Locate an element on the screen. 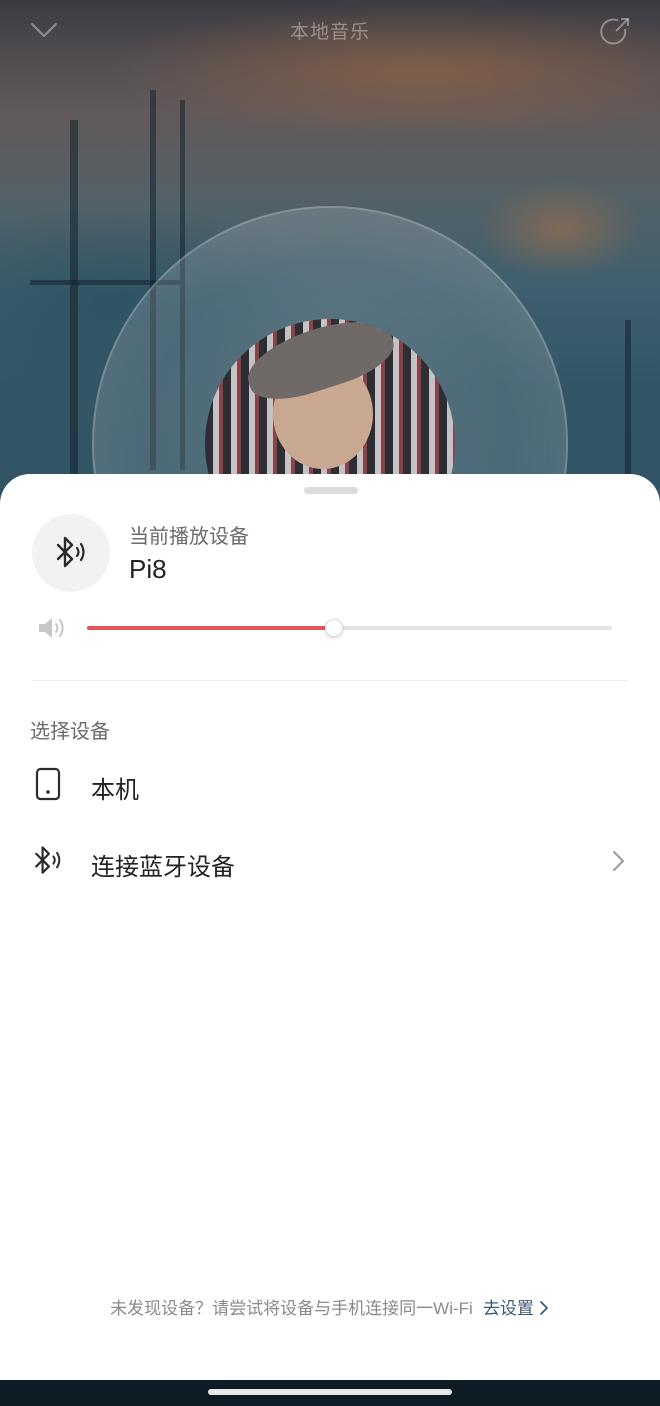 Image resolution: width=660 pixels, height=1406 pixels. current-device-name: Pi8 is located at coordinates (148, 569).